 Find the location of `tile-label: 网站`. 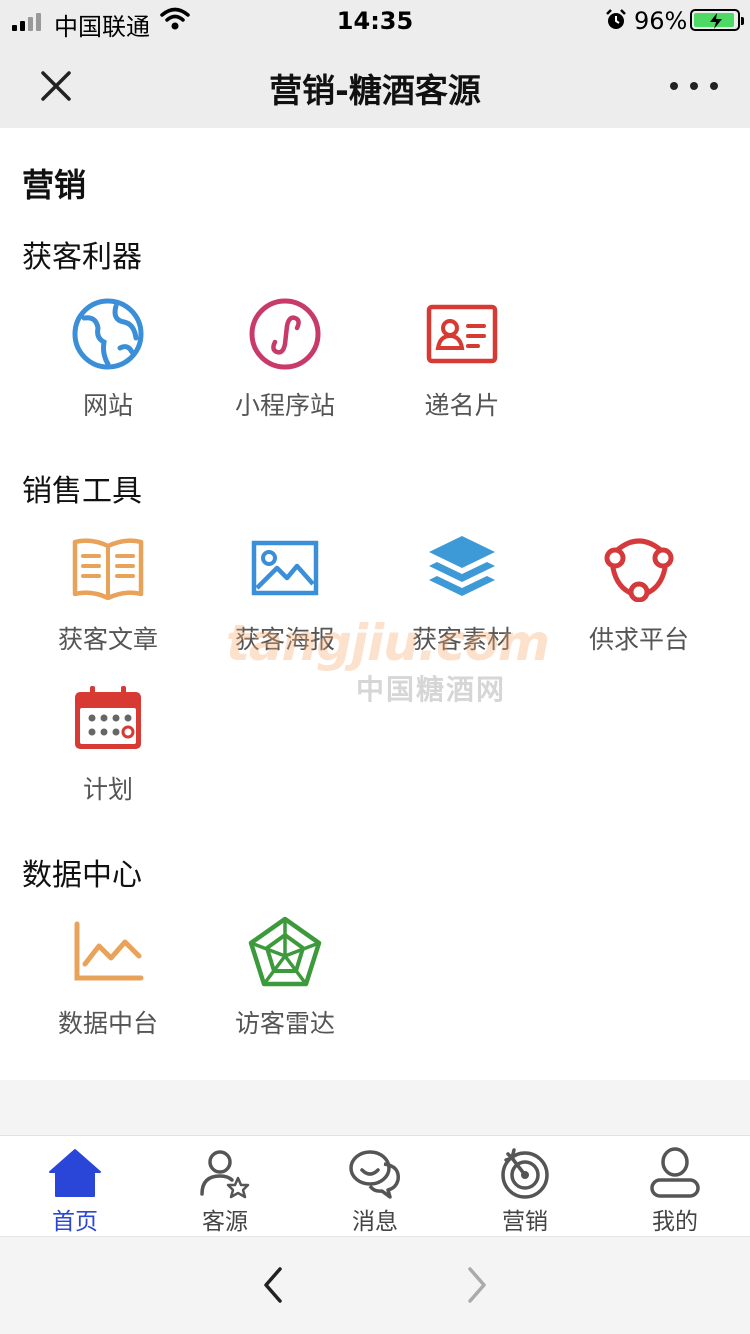

tile-label: 网站 is located at coordinates (107, 405).